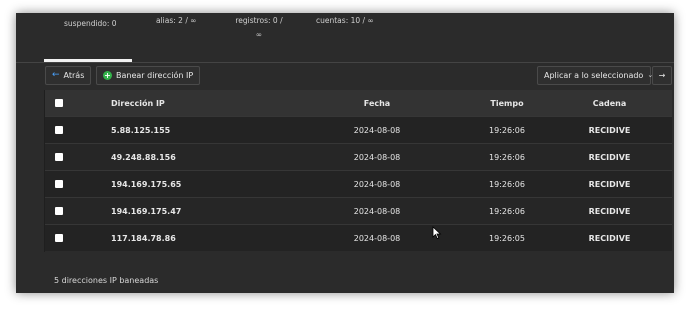 This screenshot has height=309, width=690. I want to click on back-button-label: Atrás, so click(74, 75).